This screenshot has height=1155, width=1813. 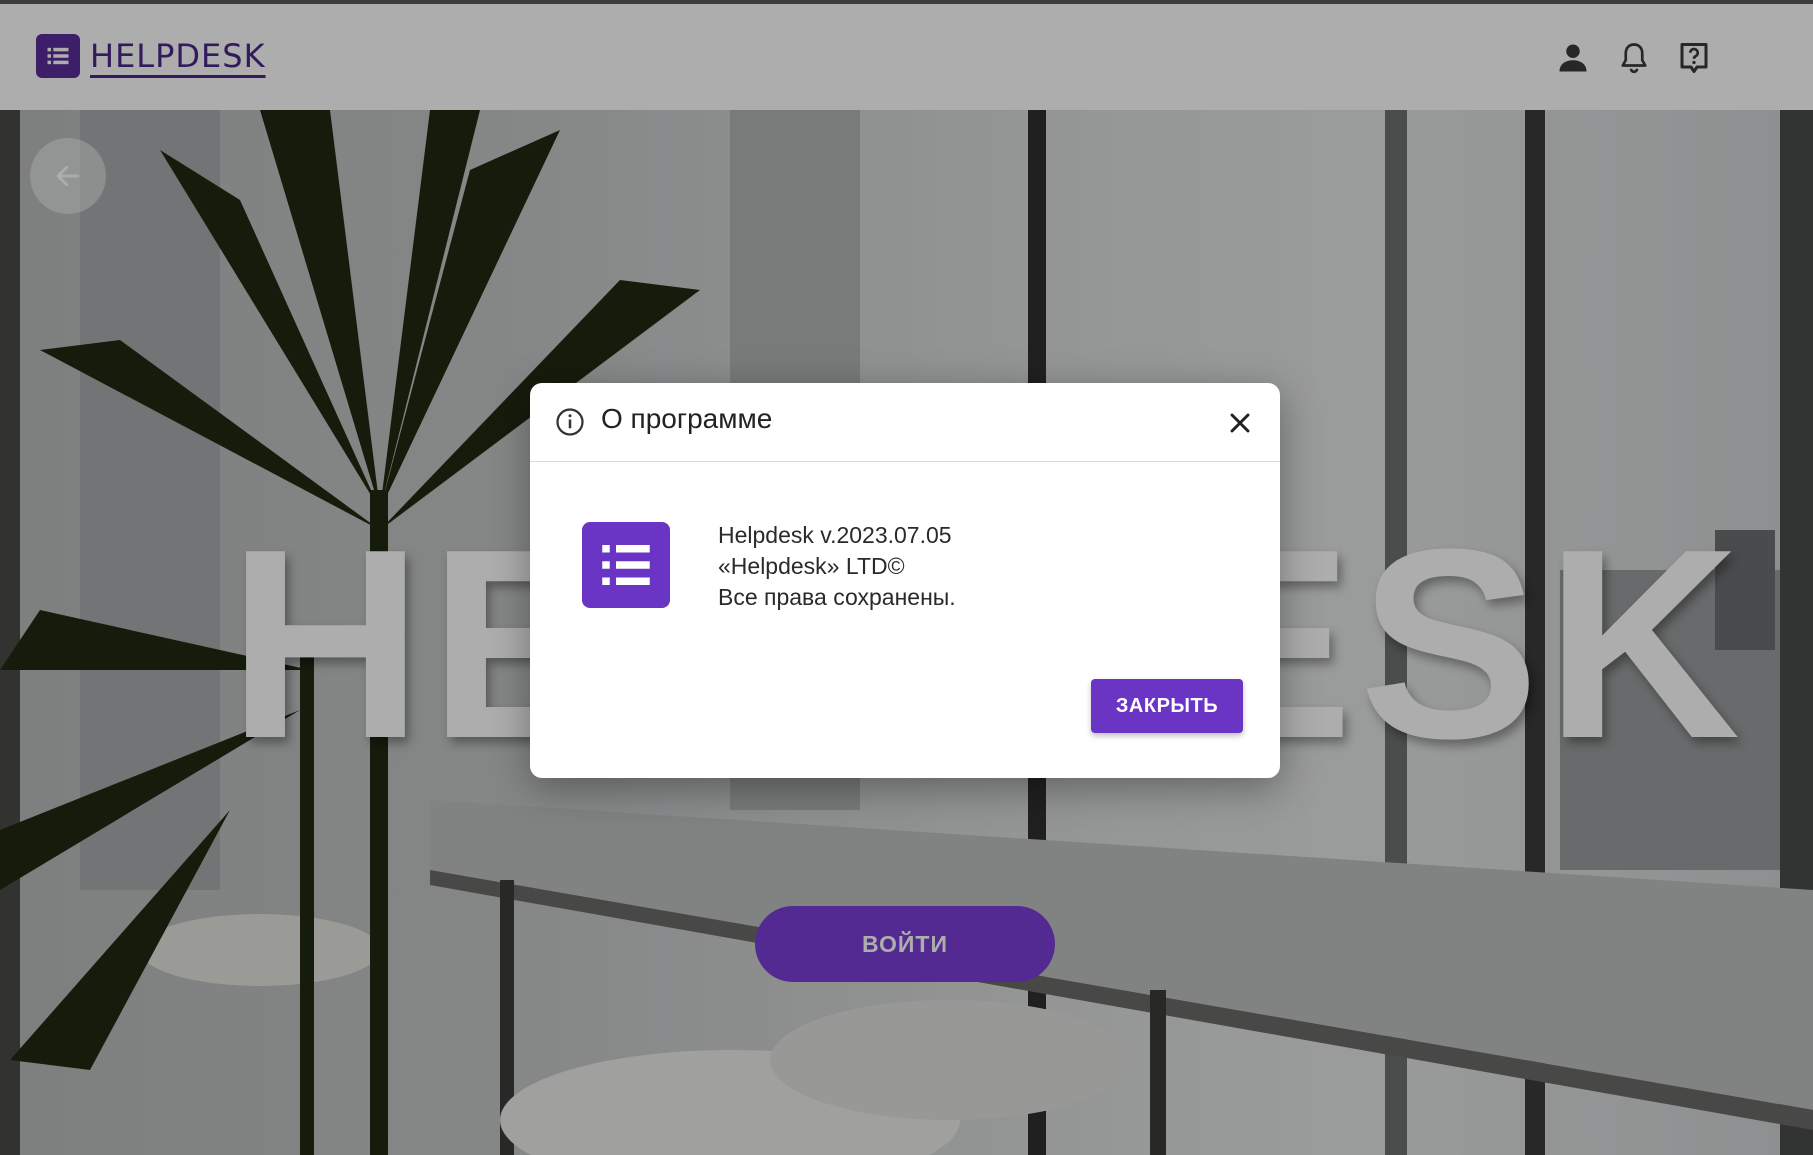 What do you see at coordinates (811, 566) in the screenshot?
I see `company-text: «Helpdesk» LTD©` at bounding box center [811, 566].